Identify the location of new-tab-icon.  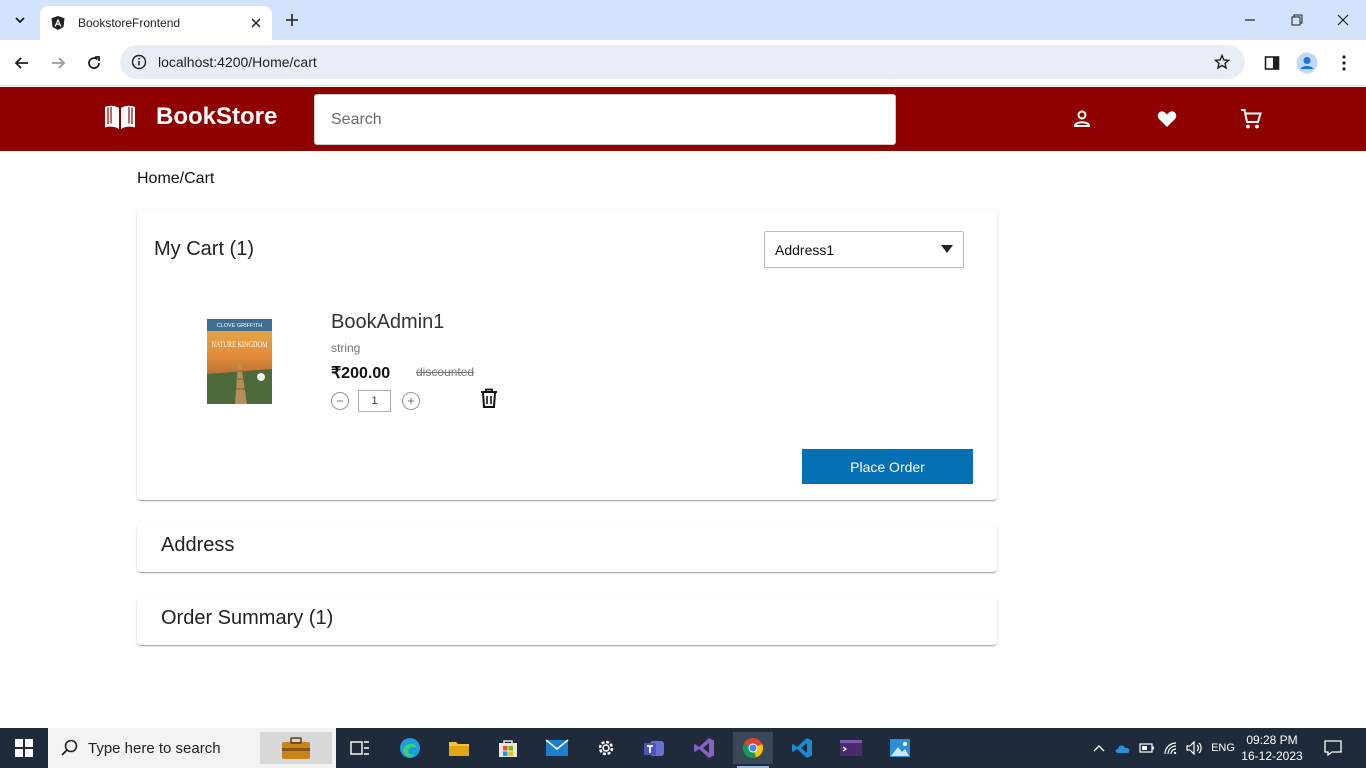
(292, 20).